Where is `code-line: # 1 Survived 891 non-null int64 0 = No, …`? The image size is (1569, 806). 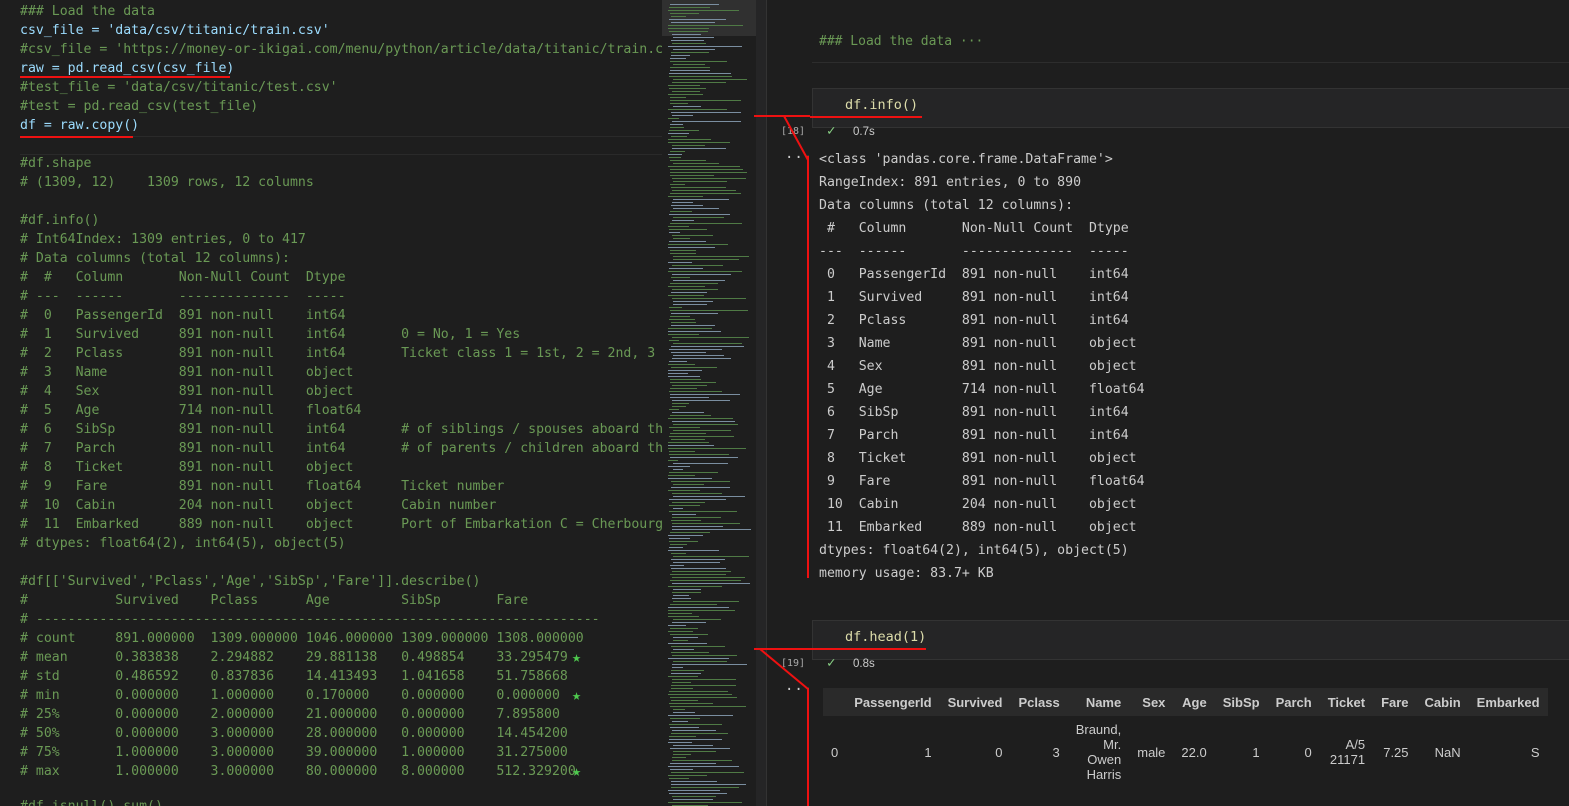
code-line: # 1 Survived 891 non-null int64 0 = No, … is located at coordinates (270, 334).